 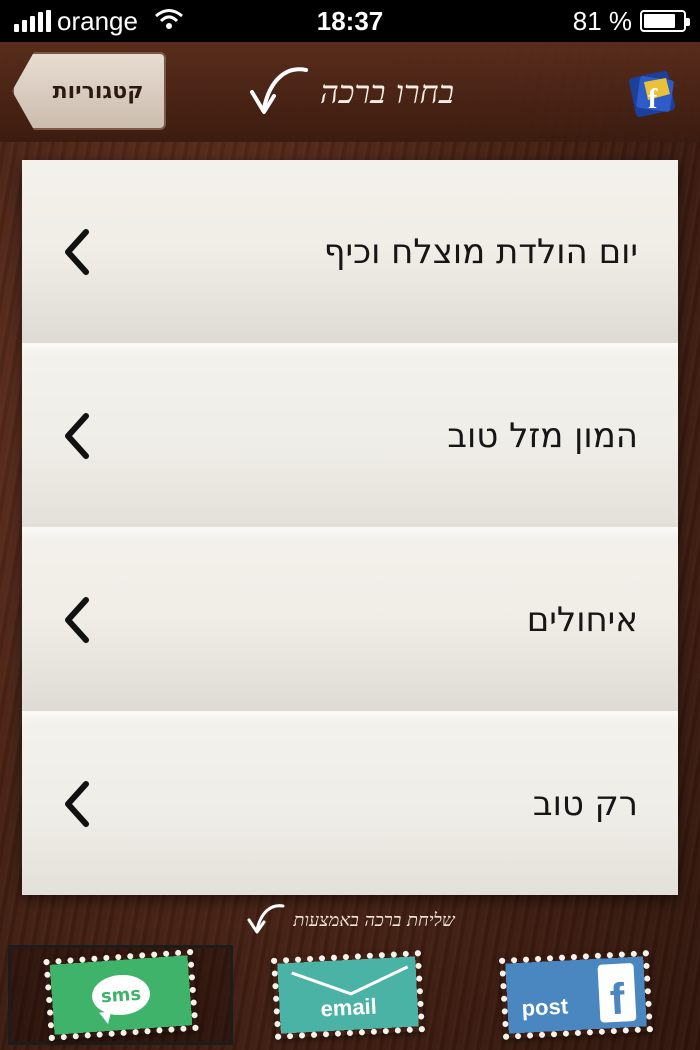 What do you see at coordinates (480, 251) in the screenshot?
I see `list-item-label: יום הולדת מוצלח וכיף` at bounding box center [480, 251].